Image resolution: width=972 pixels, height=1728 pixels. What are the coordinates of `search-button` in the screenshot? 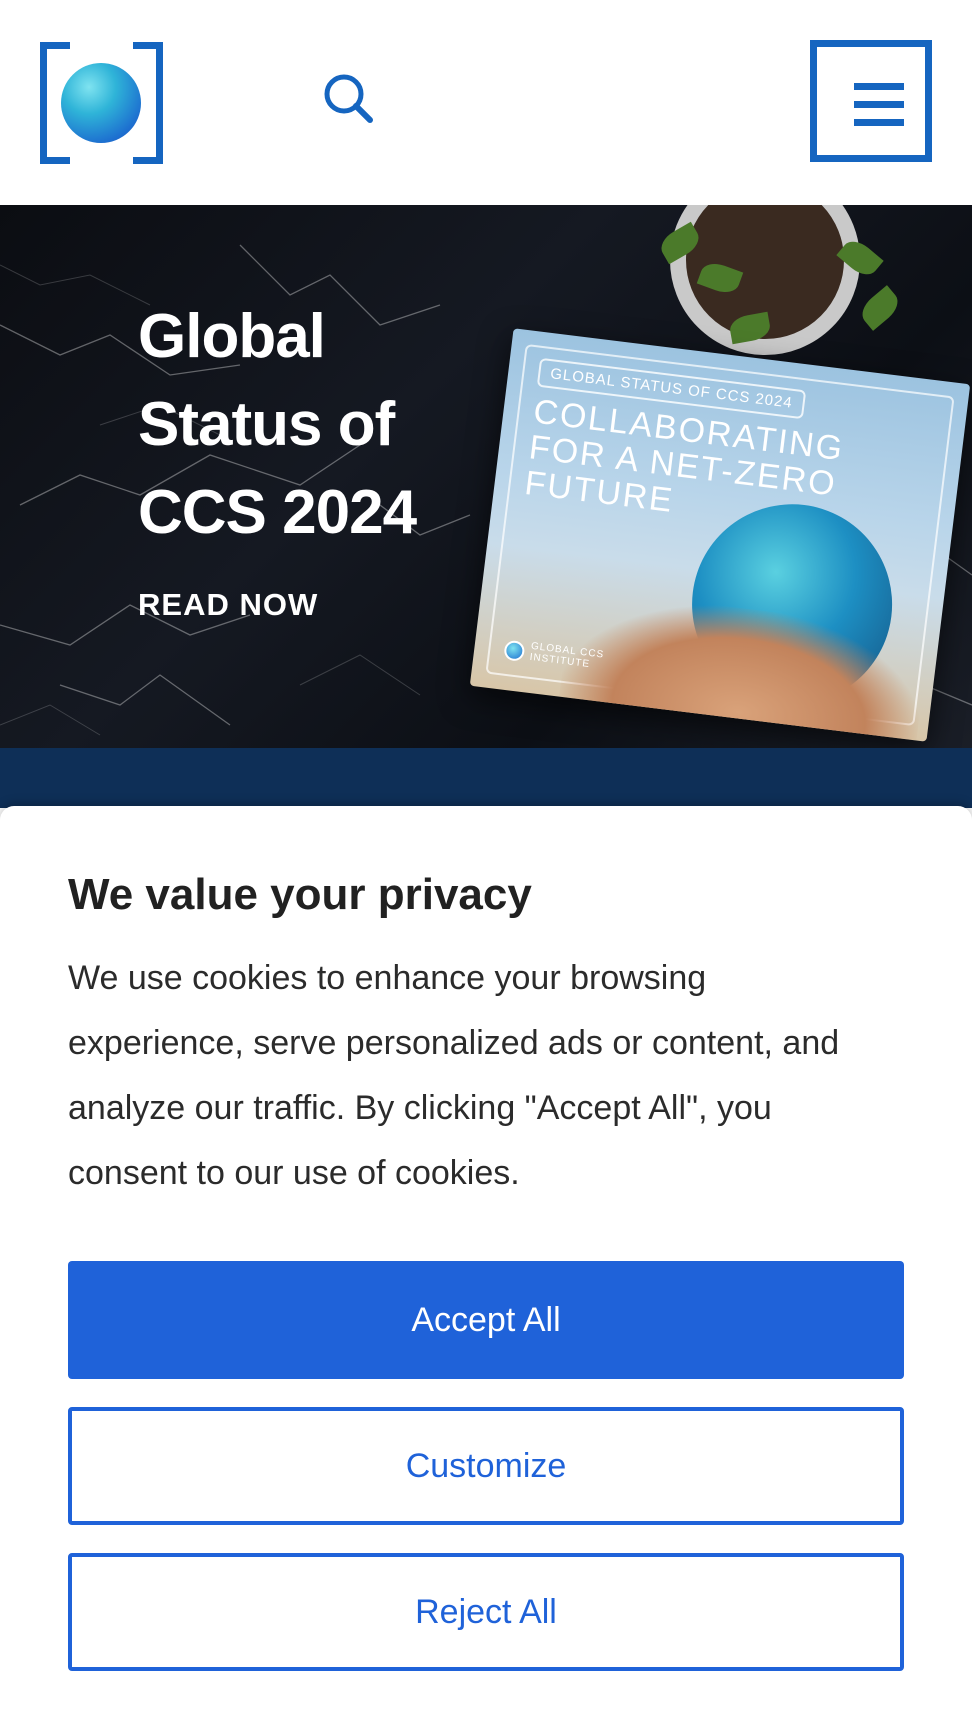 It's located at (350, 100).